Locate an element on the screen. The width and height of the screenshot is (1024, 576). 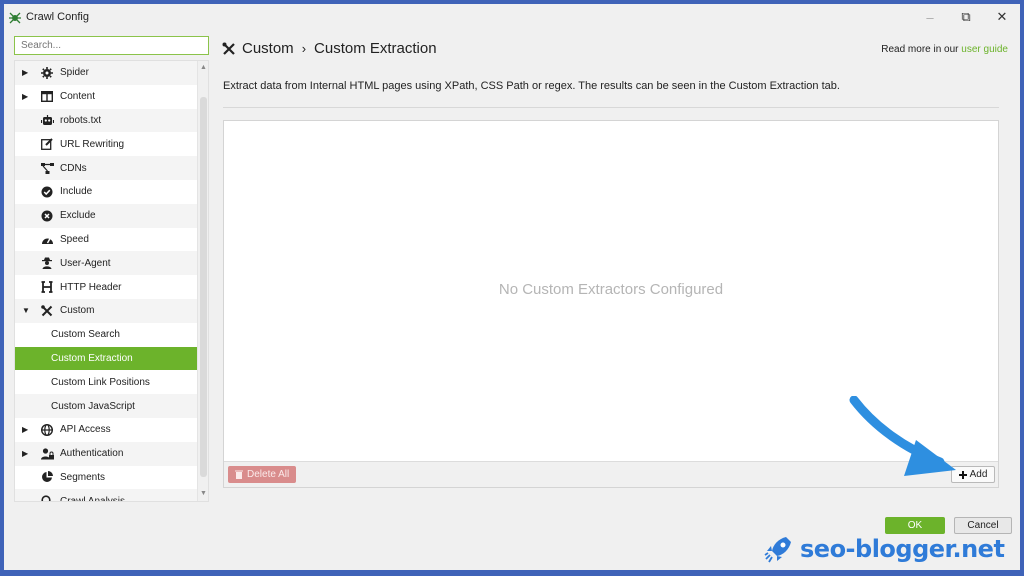
sidebar-item-user-agent: ▶User-Agent is located at coordinates (106, 263).